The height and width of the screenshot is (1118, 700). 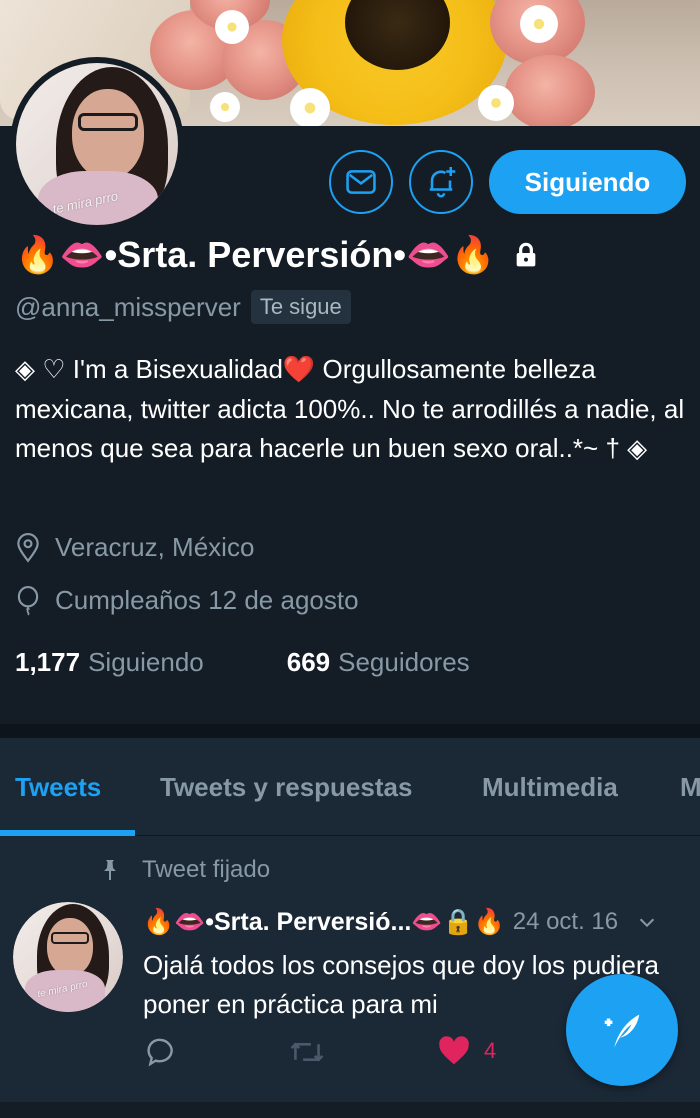 What do you see at coordinates (206, 869) in the screenshot?
I see `pinned-label: Tweet fijado` at bounding box center [206, 869].